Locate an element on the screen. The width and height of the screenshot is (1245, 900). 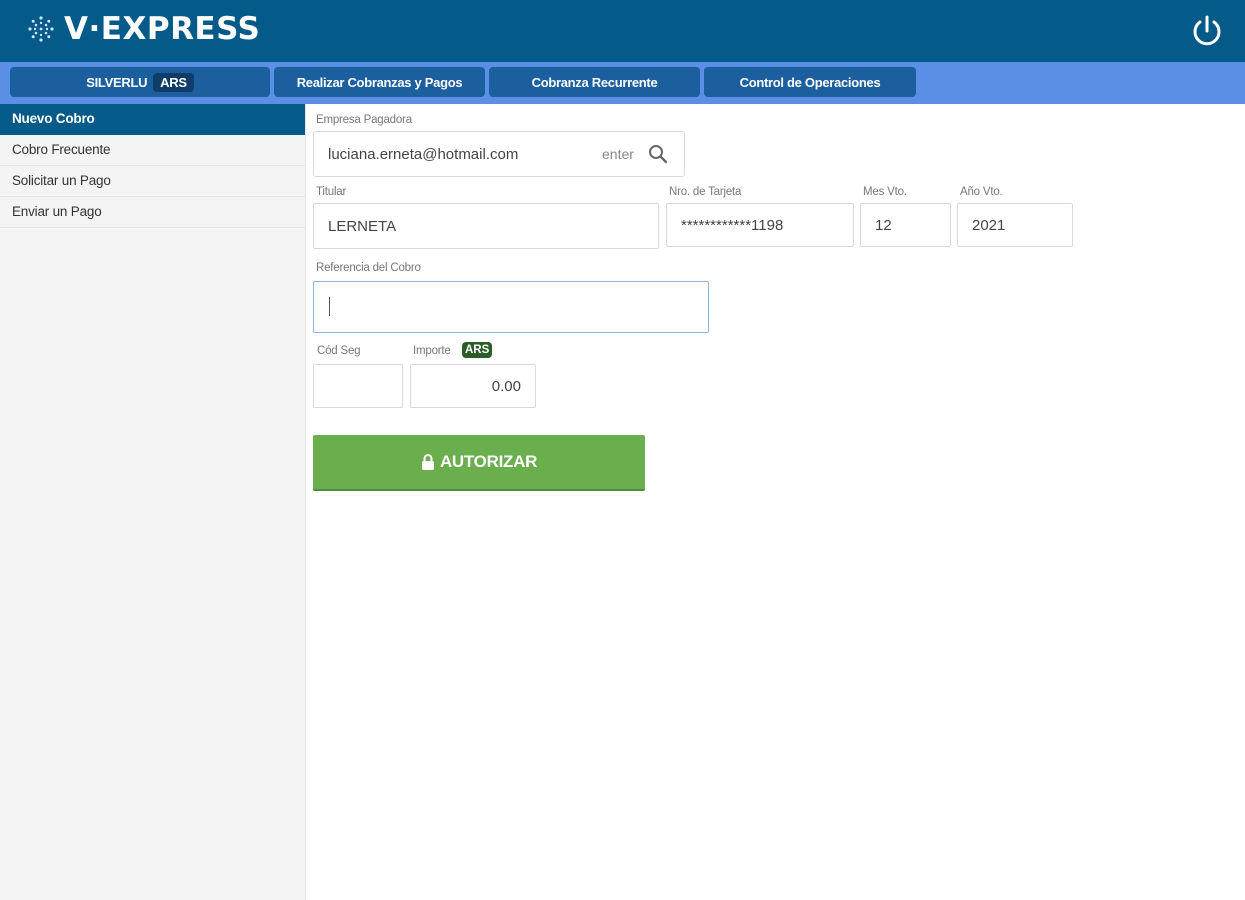
authorize-label: AUTORIZAR is located at coordinates (488, 461).